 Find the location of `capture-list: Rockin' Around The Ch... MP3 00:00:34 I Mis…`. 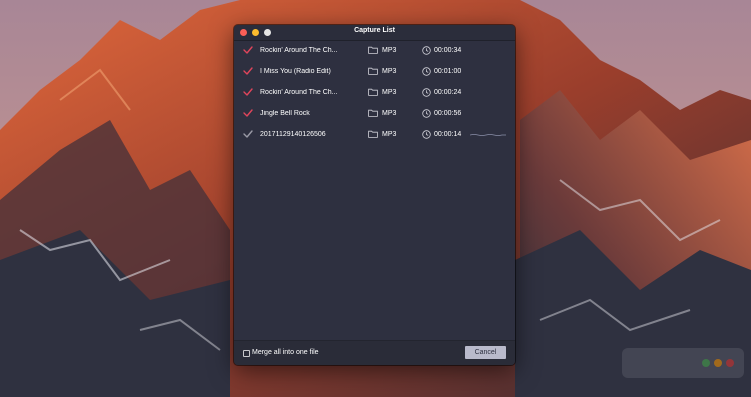

capture-list: Rockin' Around The Ch... MP3 00:00:34 I Mis… is located at coordinates (374, 93).